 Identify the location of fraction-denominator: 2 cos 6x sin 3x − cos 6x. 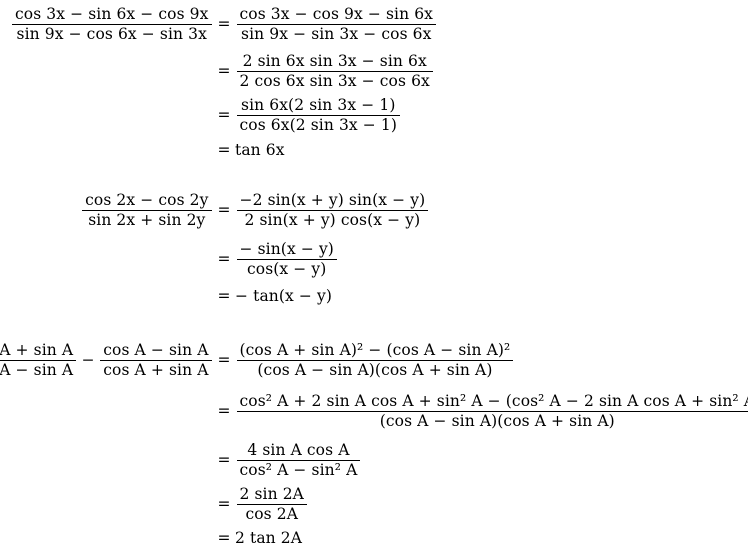
(334, 80).